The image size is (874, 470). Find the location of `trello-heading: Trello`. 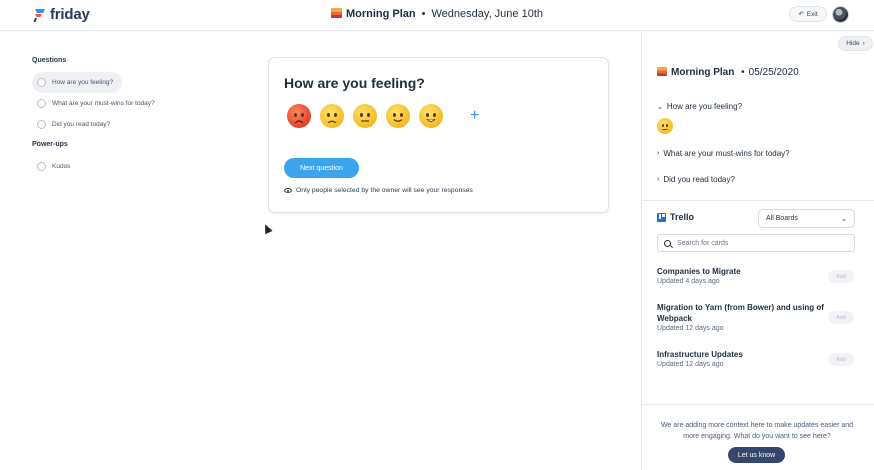

trello-heading: Trello is located at coordinates (675, 217).